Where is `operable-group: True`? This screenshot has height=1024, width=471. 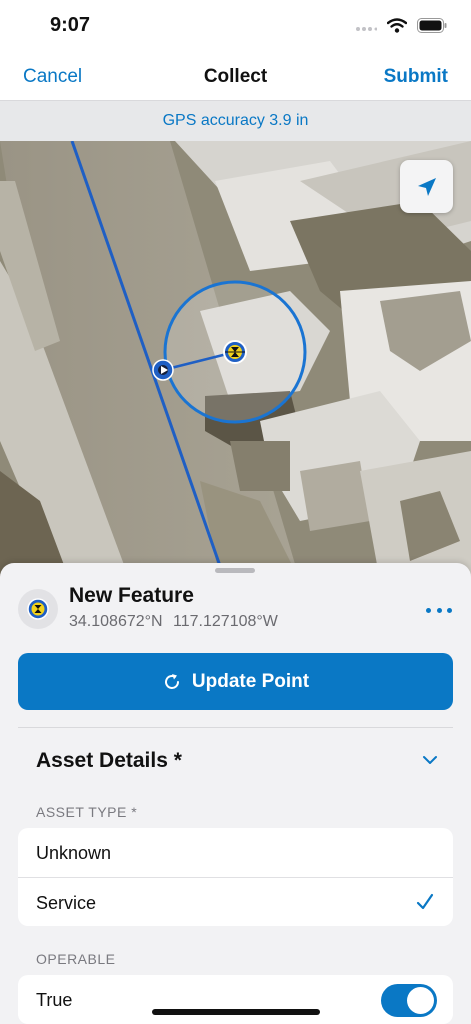
operable-group: True is located at coordinates (235, 999).